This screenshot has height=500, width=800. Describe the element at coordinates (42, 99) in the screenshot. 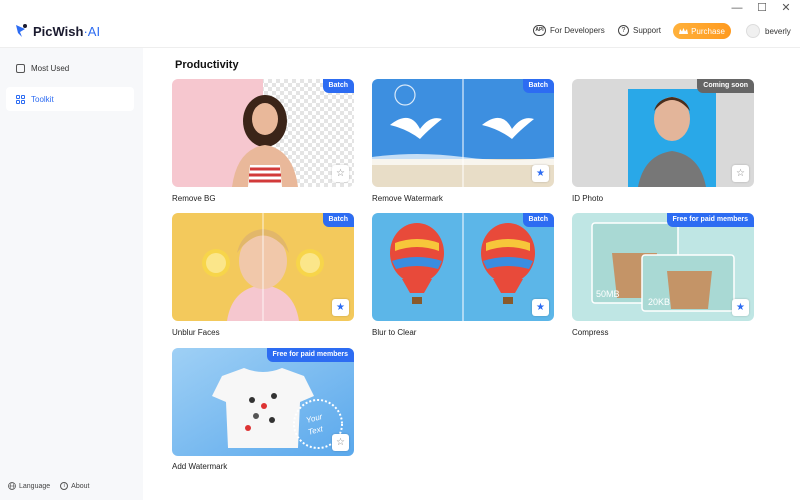

I see `sidebar-item-label: Toolkit` at that location.